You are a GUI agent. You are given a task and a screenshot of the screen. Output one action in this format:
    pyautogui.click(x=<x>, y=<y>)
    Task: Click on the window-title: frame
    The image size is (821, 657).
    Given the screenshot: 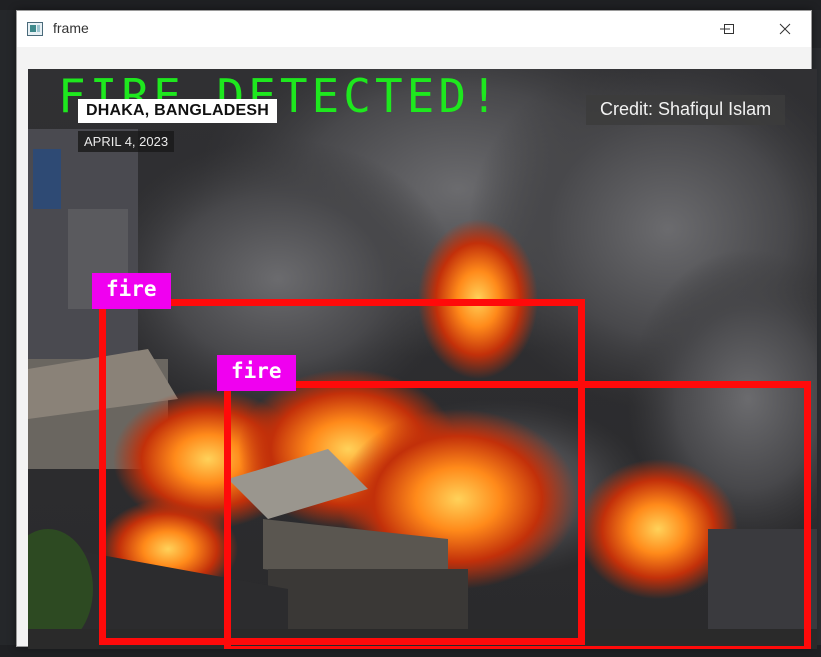 What is the action you would take?
    pyautogui.click(x=71, y=28)
    